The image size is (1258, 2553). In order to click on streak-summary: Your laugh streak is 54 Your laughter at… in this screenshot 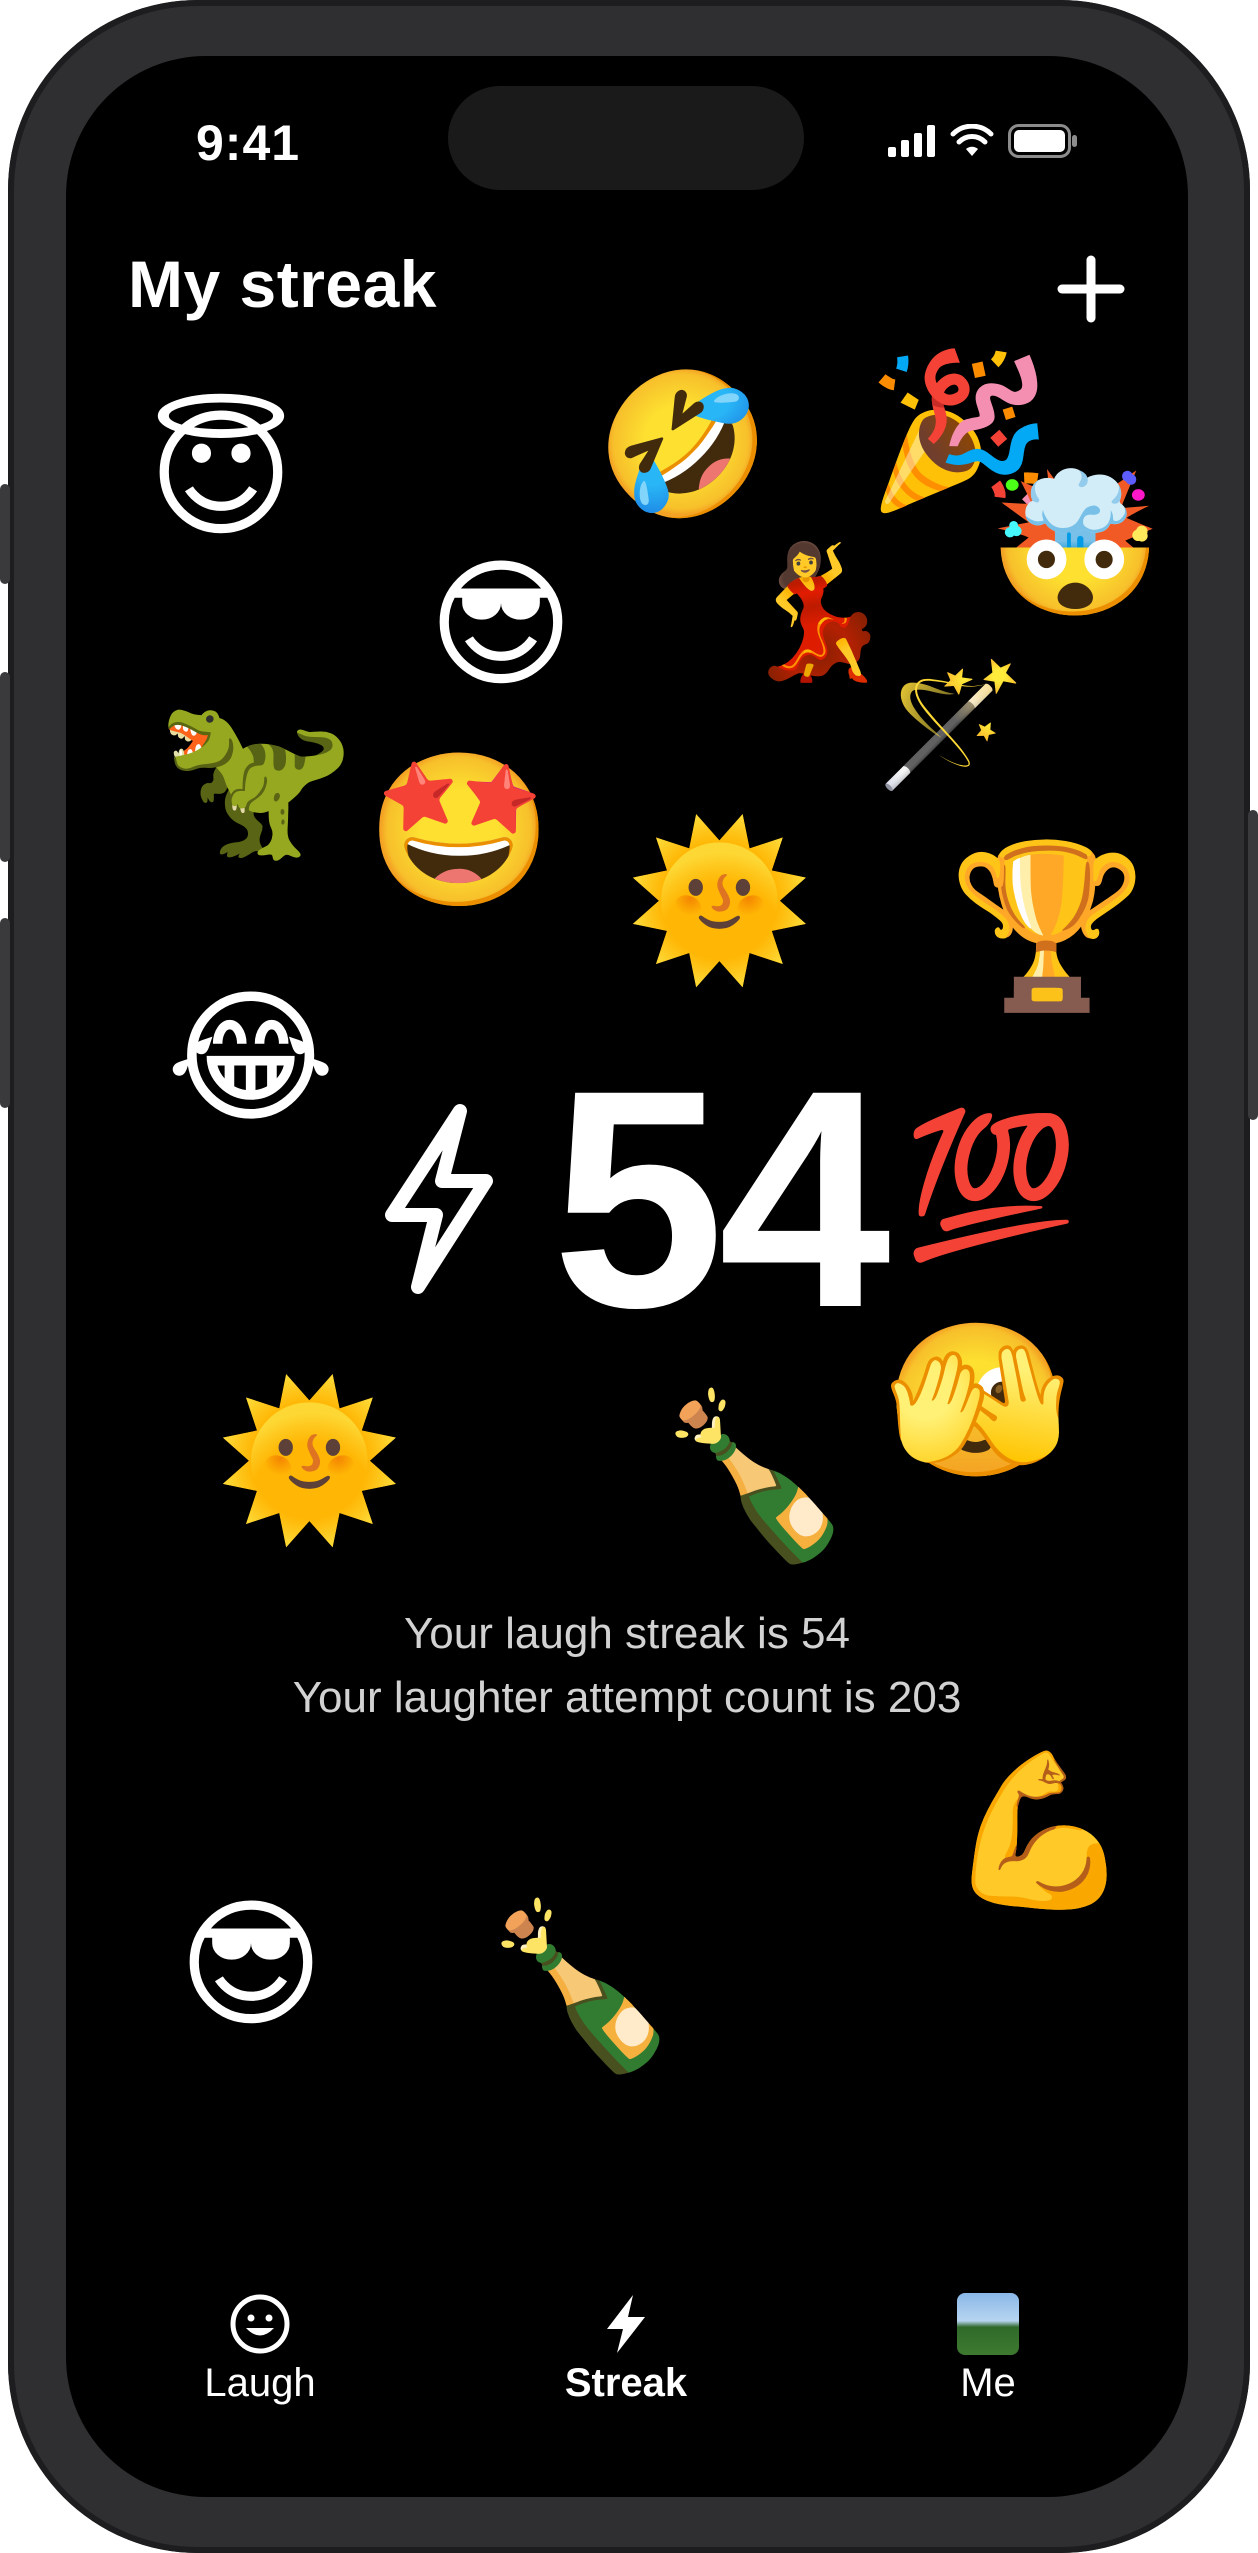, I will do `click(627, 1666)`.